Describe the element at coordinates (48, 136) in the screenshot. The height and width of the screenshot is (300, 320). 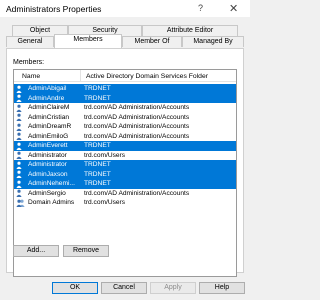
I see `member-name: AdminEmiloG` at that location.